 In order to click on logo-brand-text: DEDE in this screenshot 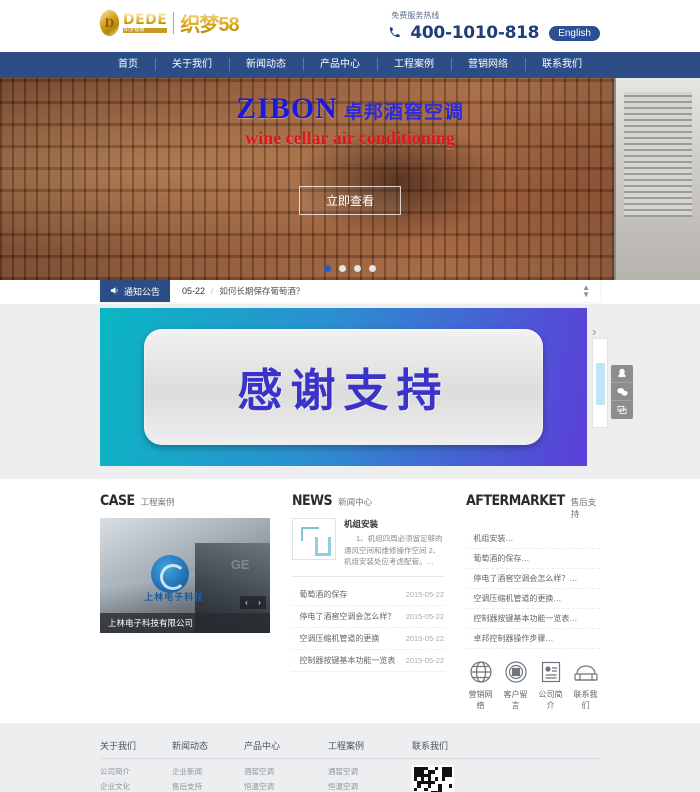, I will do `click(145, 19)`.